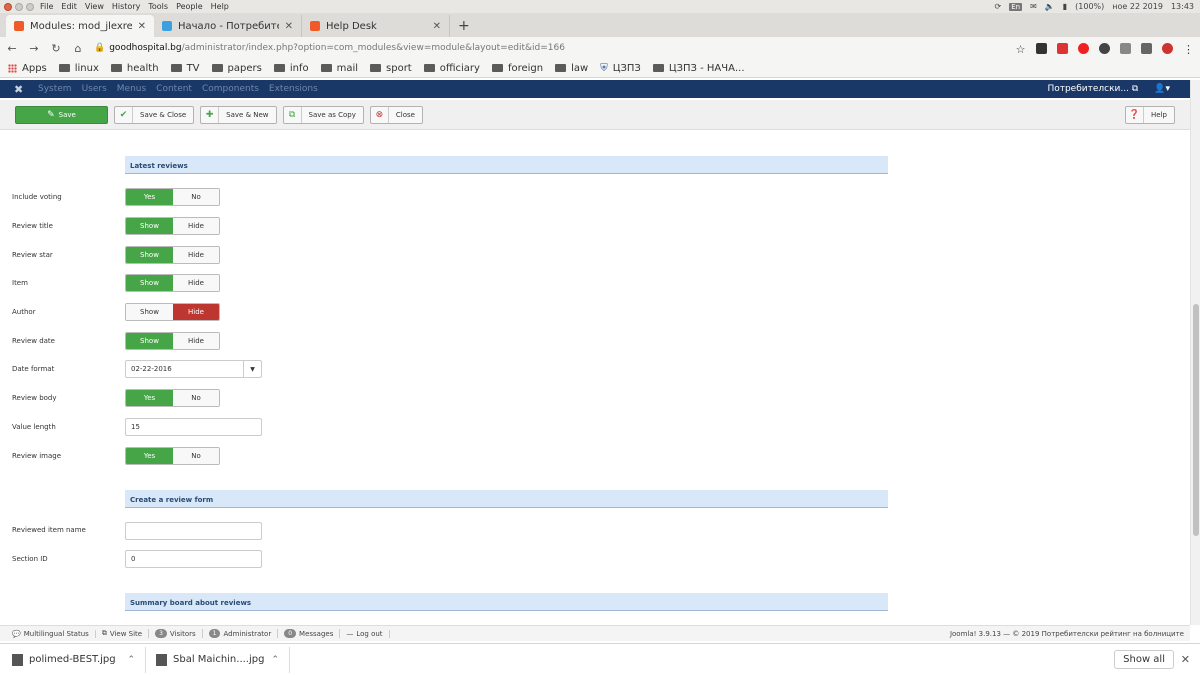  I want to click on save-close-button: ✔ Save & Close, so click(154, 114).